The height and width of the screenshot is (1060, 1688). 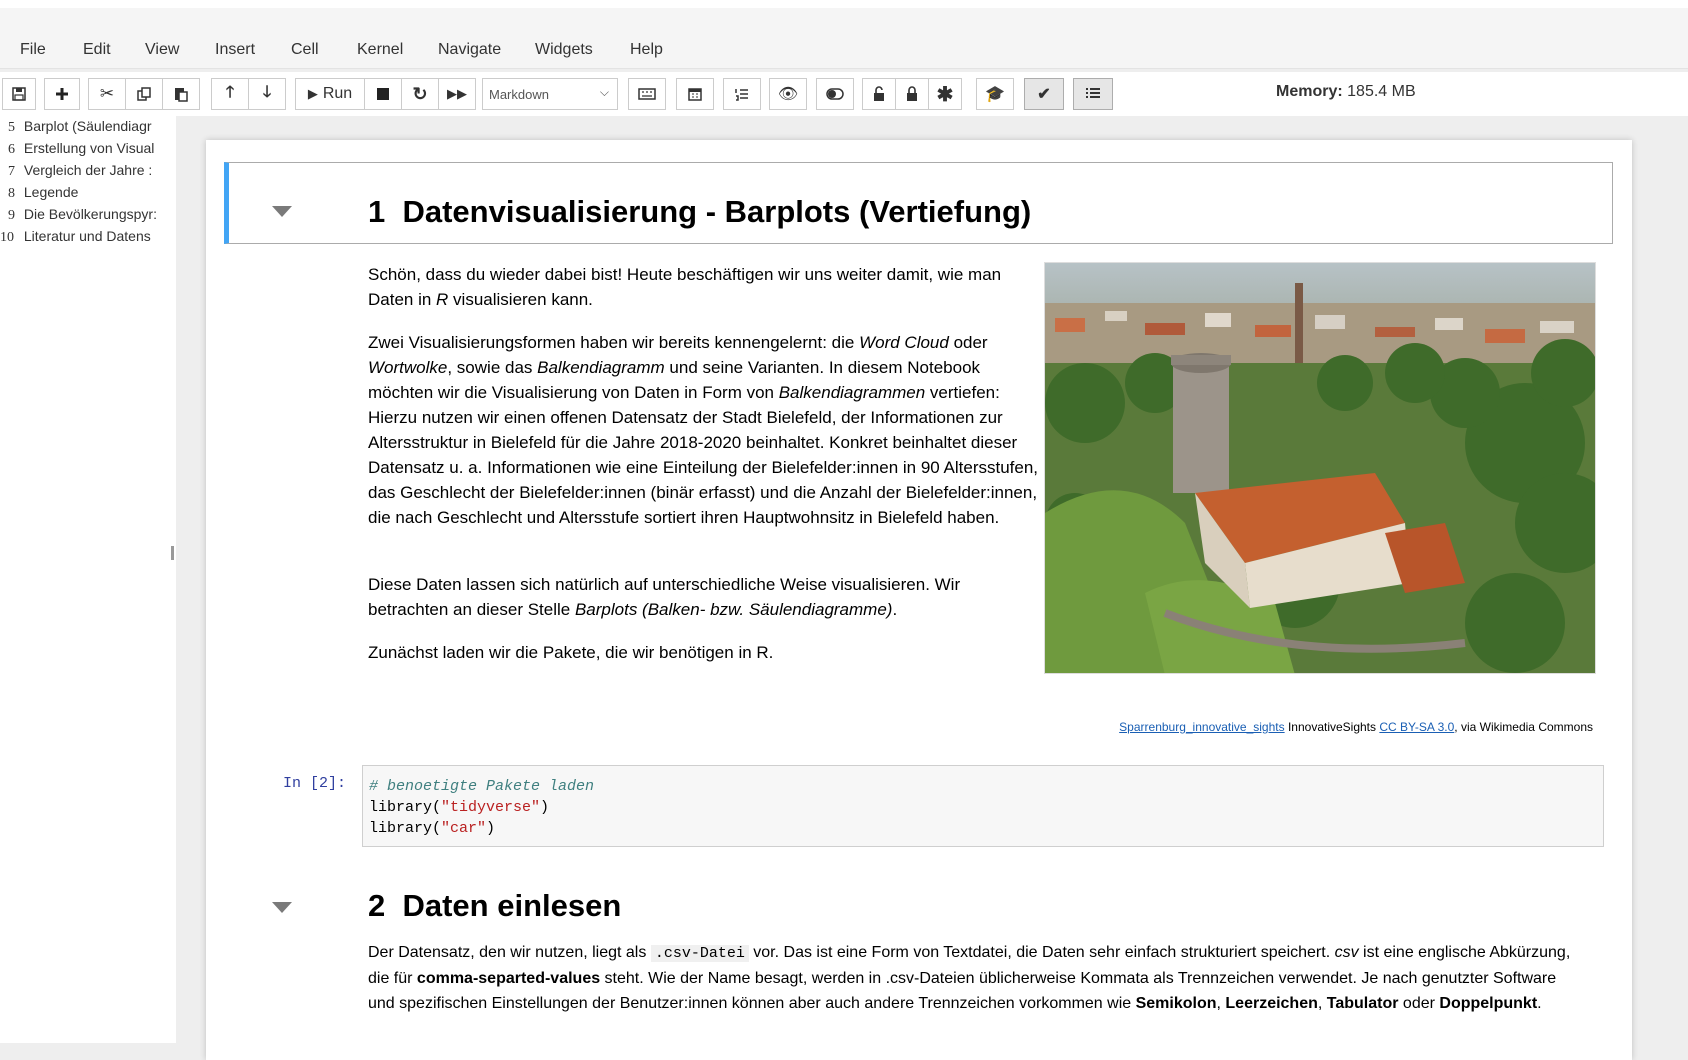 I want to click on memory-label: Memory:, so click(x=1309, y=91).